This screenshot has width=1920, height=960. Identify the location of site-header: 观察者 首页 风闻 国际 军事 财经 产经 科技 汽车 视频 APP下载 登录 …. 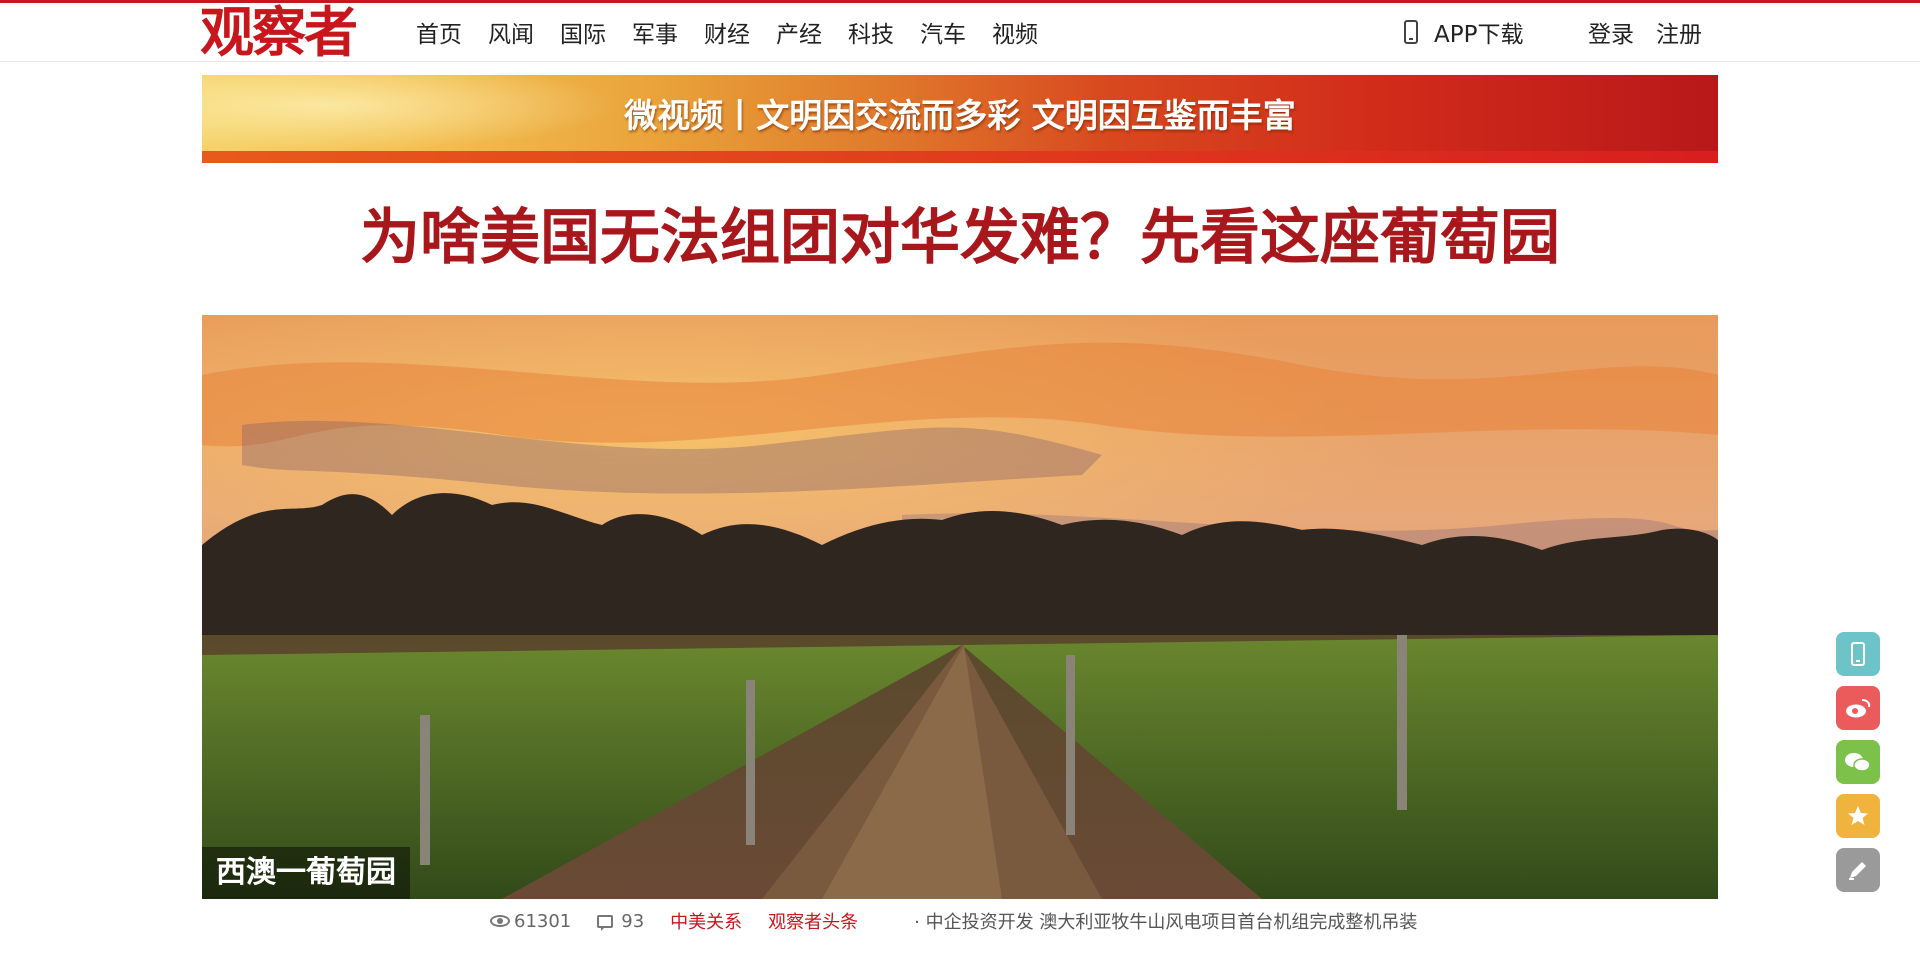
(960, 32).